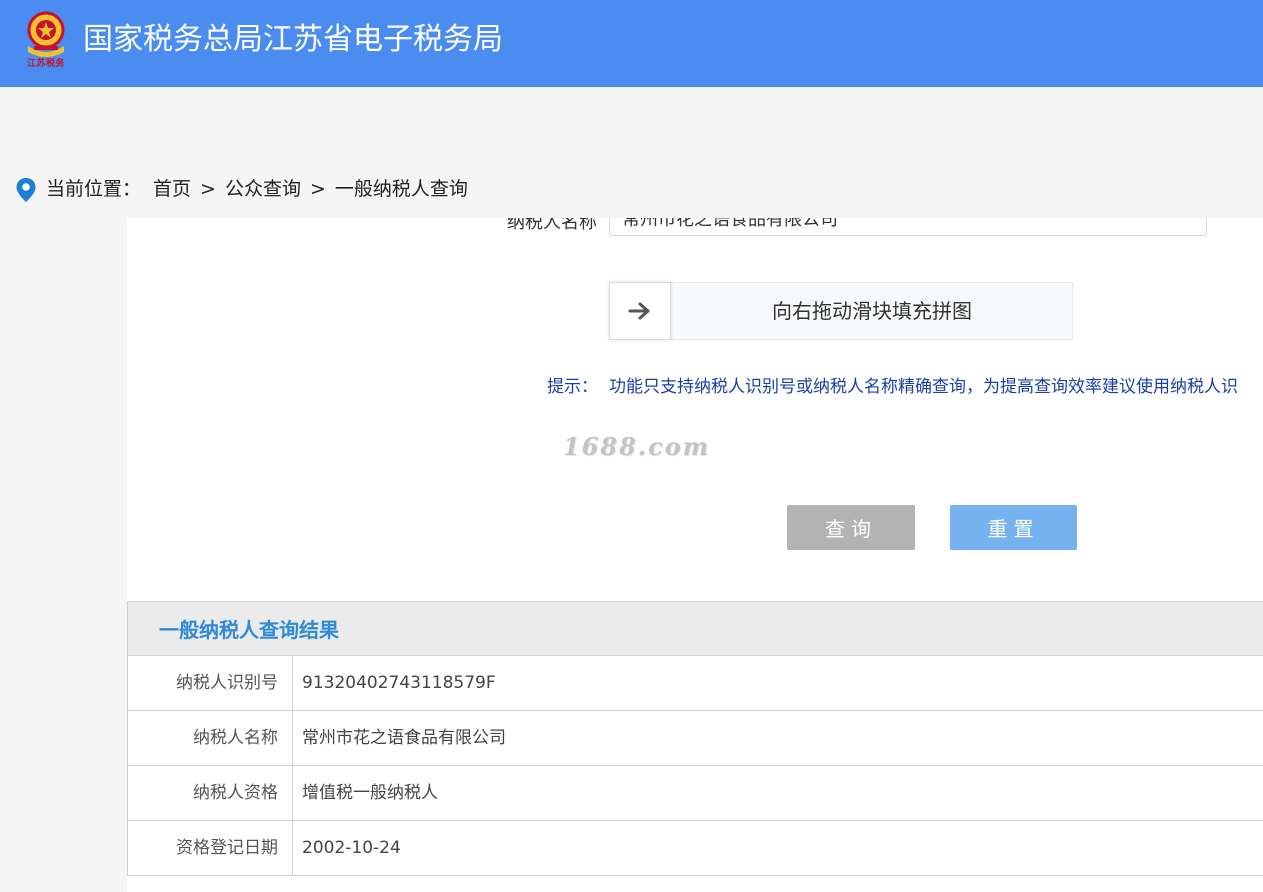 The width and height of the screenshot is (1263, 892). What do you see at coordinates (249, 630) in the screenshot?
I see `results-title: 一般纳税人查询结果` at bounding box center [249, 630].